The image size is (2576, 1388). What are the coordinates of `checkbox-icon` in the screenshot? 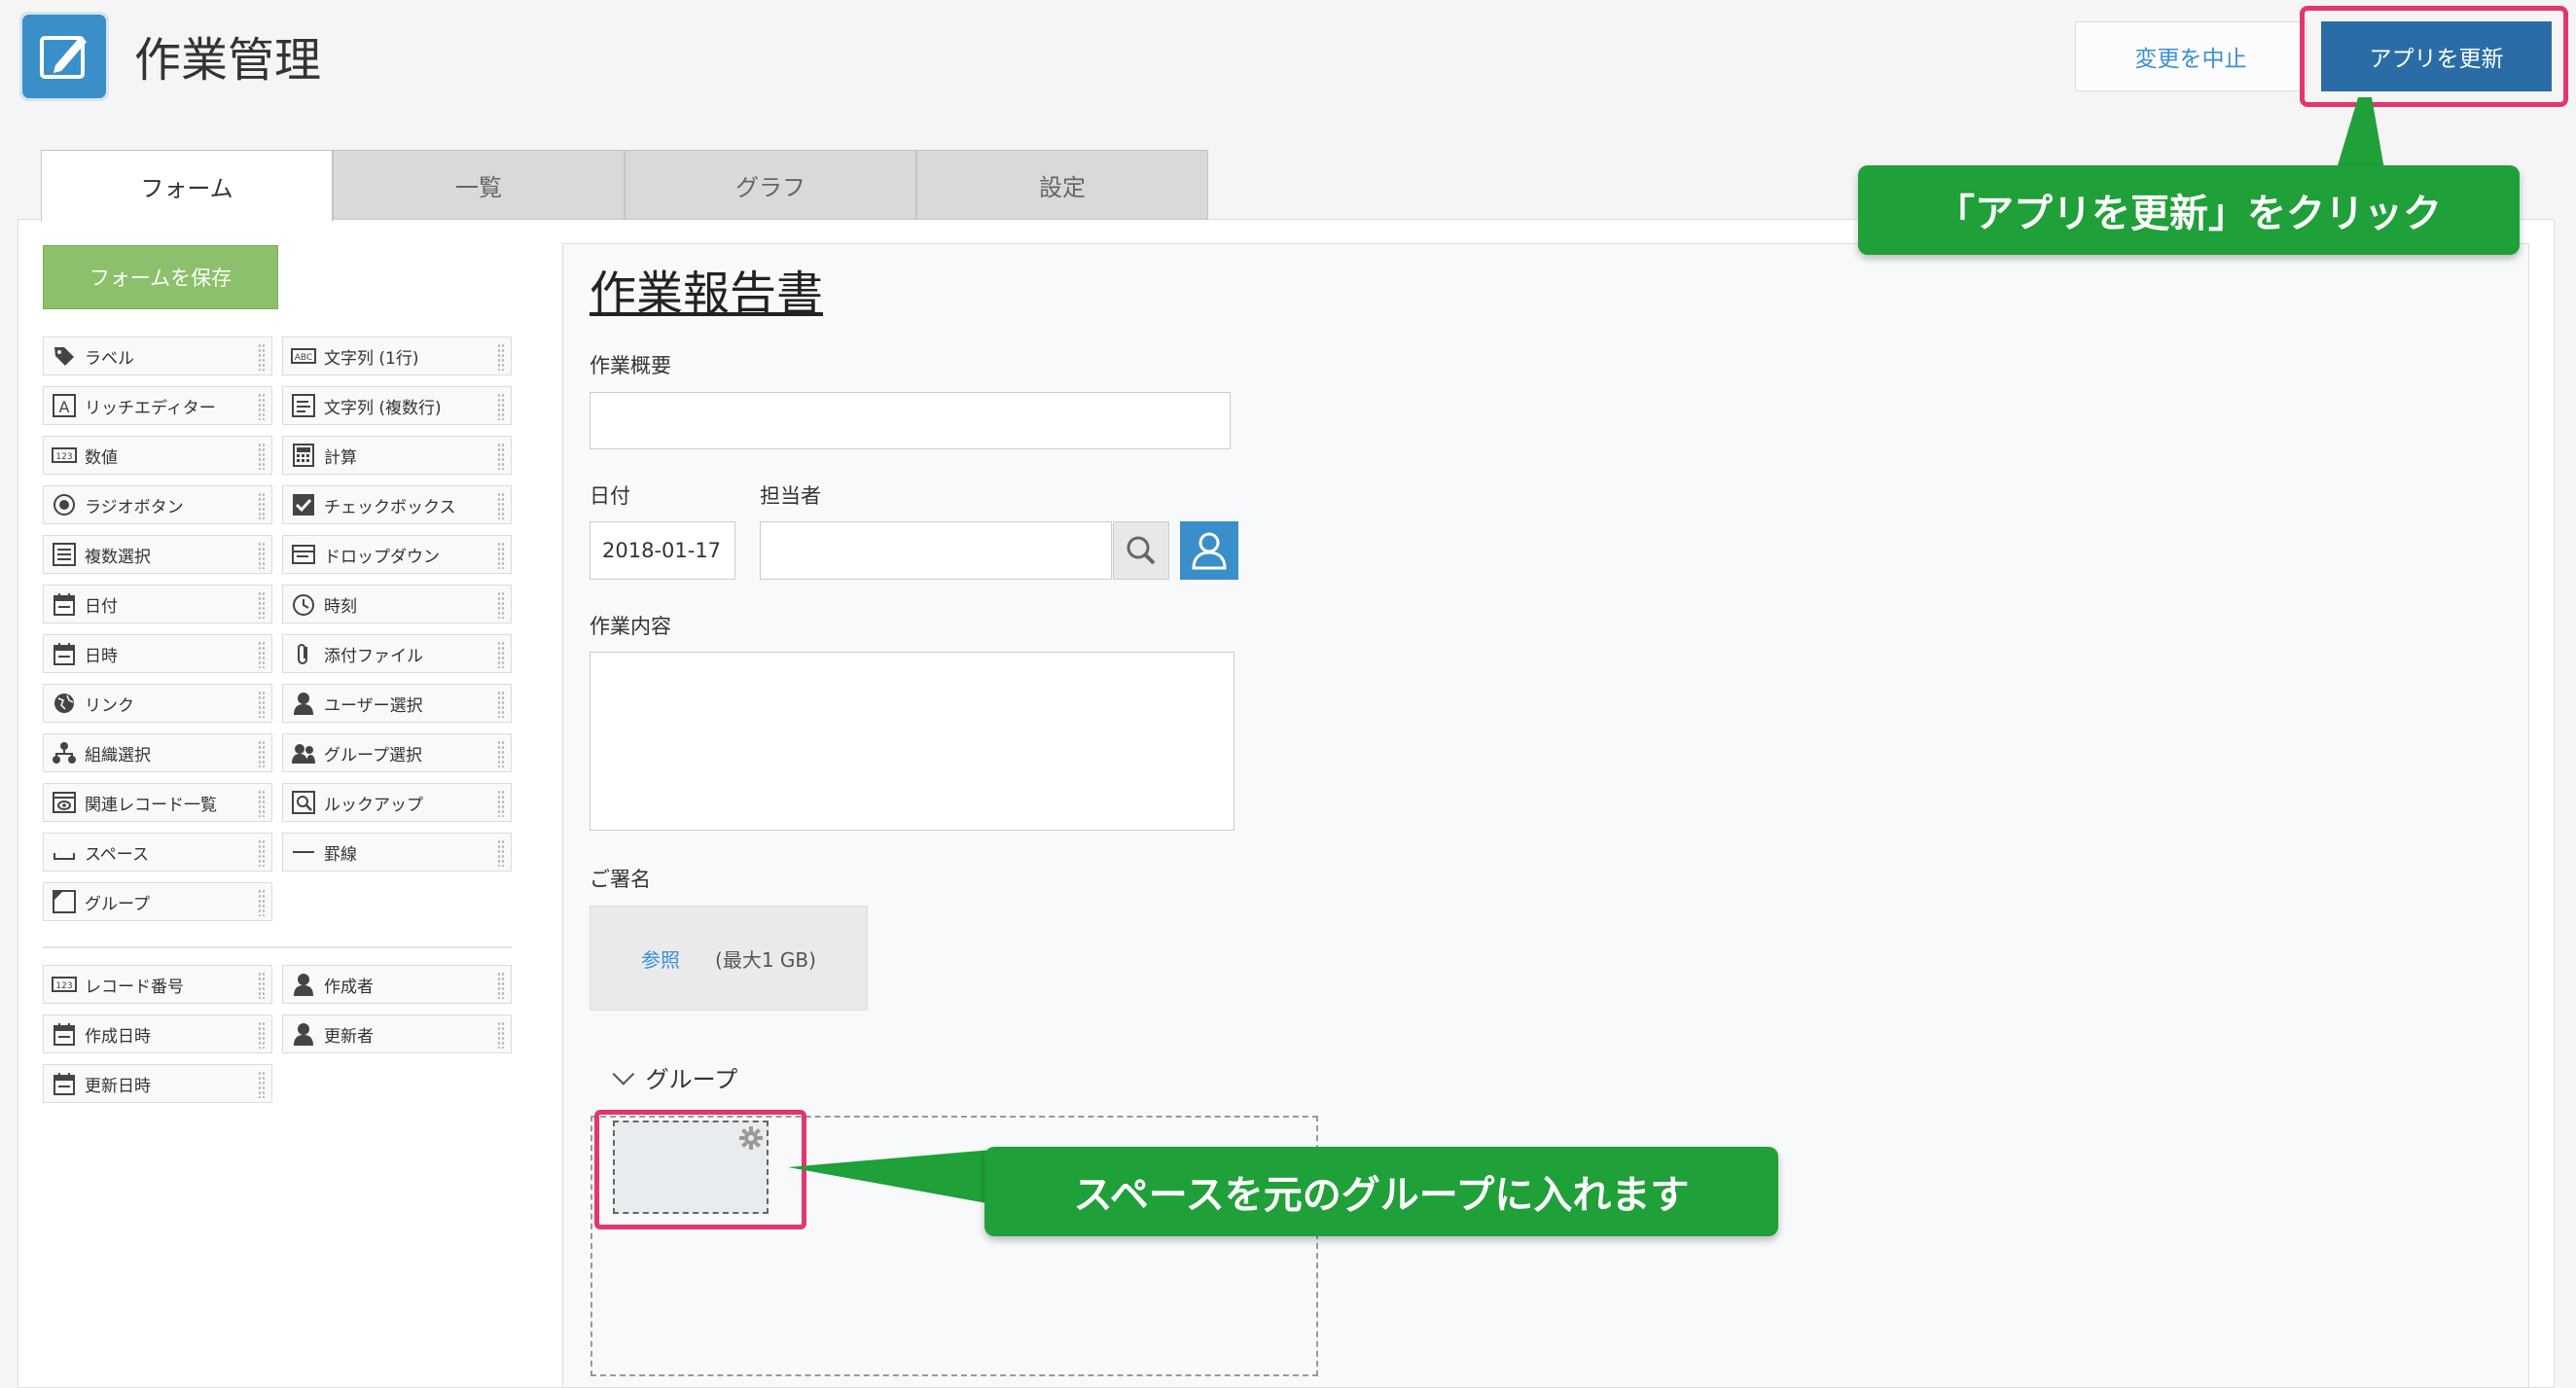 It's located at (303, 505).